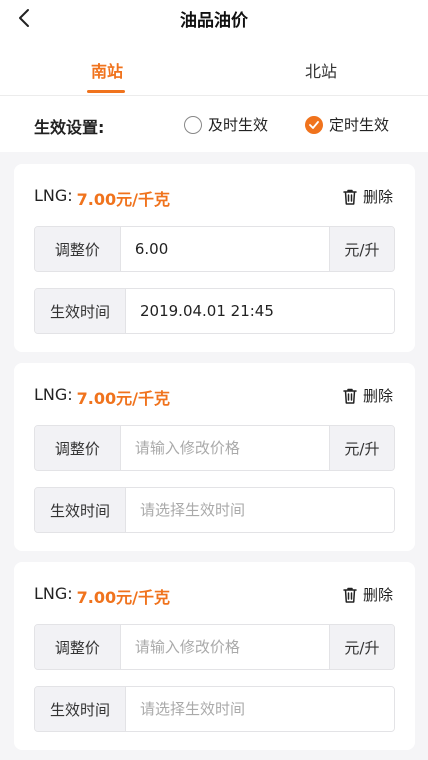  Describe the element at coordinates (69, 127) in the screenshot. I see `effect-setting-label: 生效设置:` at that location.